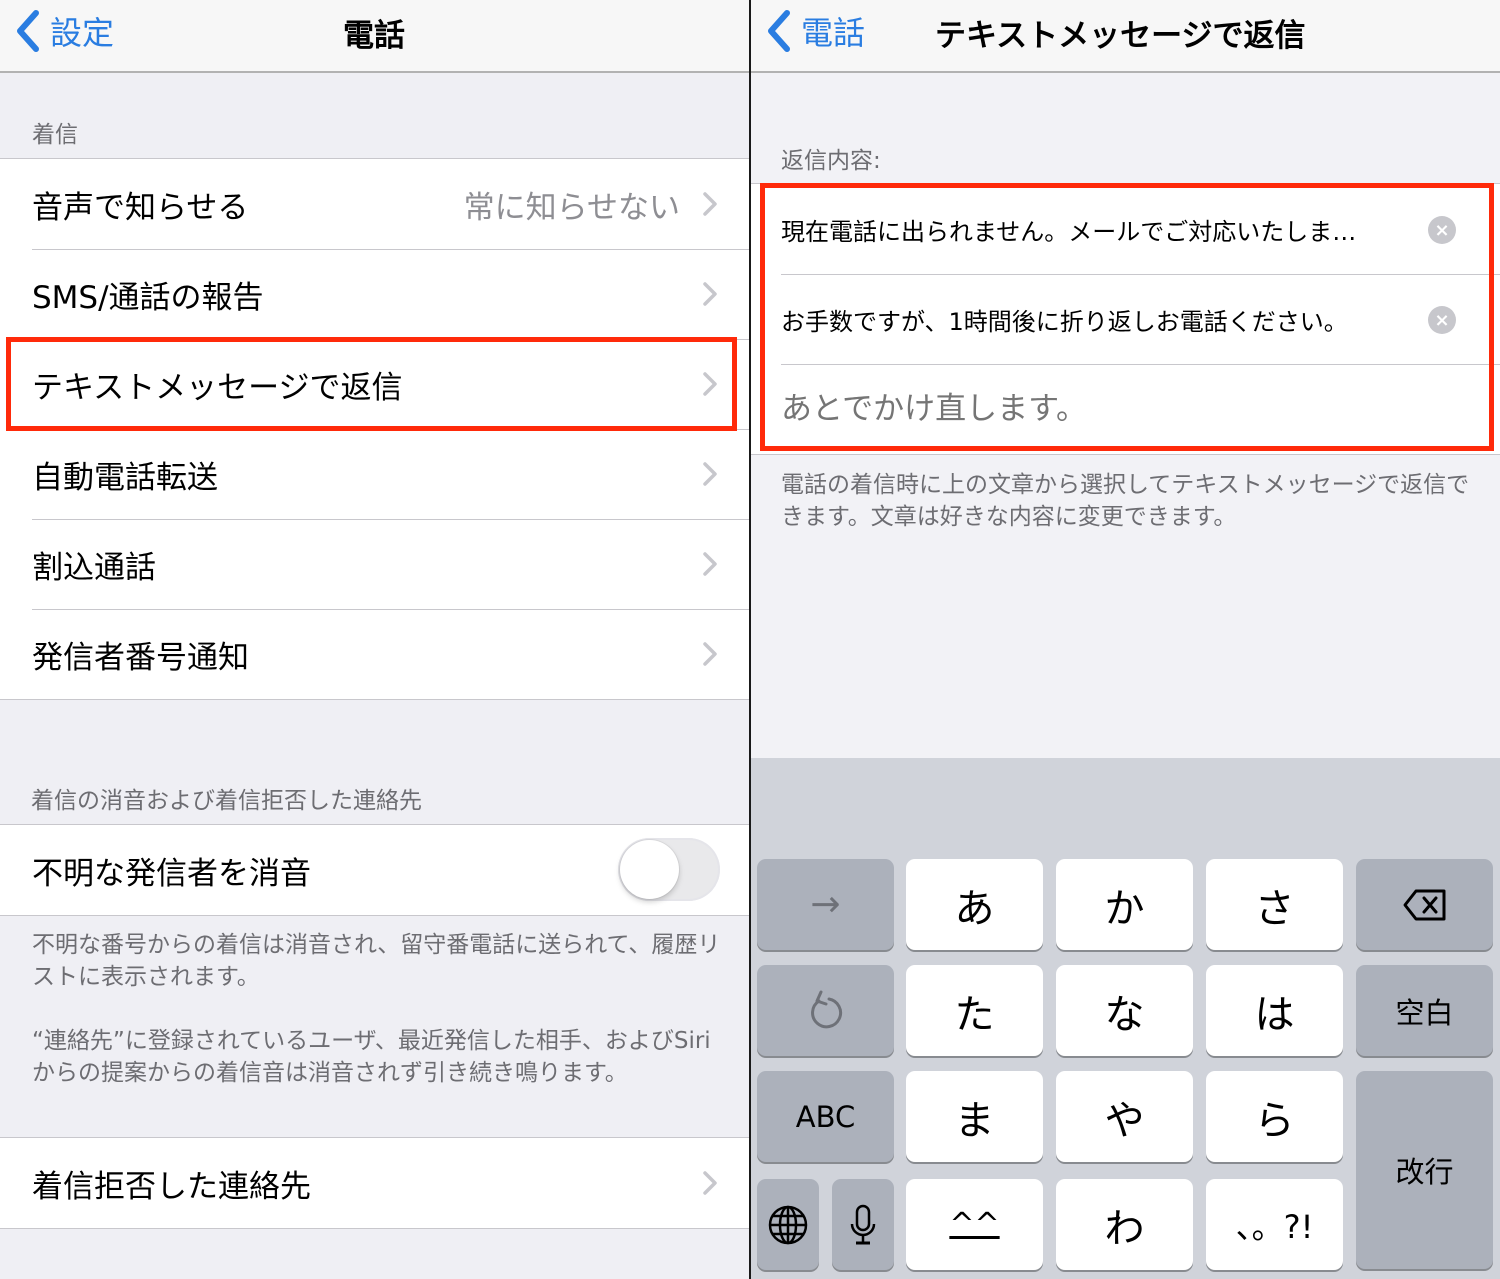 Image resolution: width=1500 pixels, height=1279 pixels. Describe the element at coordinates (974, 1014) in the screenshot. I see `key-label: た` at that location.